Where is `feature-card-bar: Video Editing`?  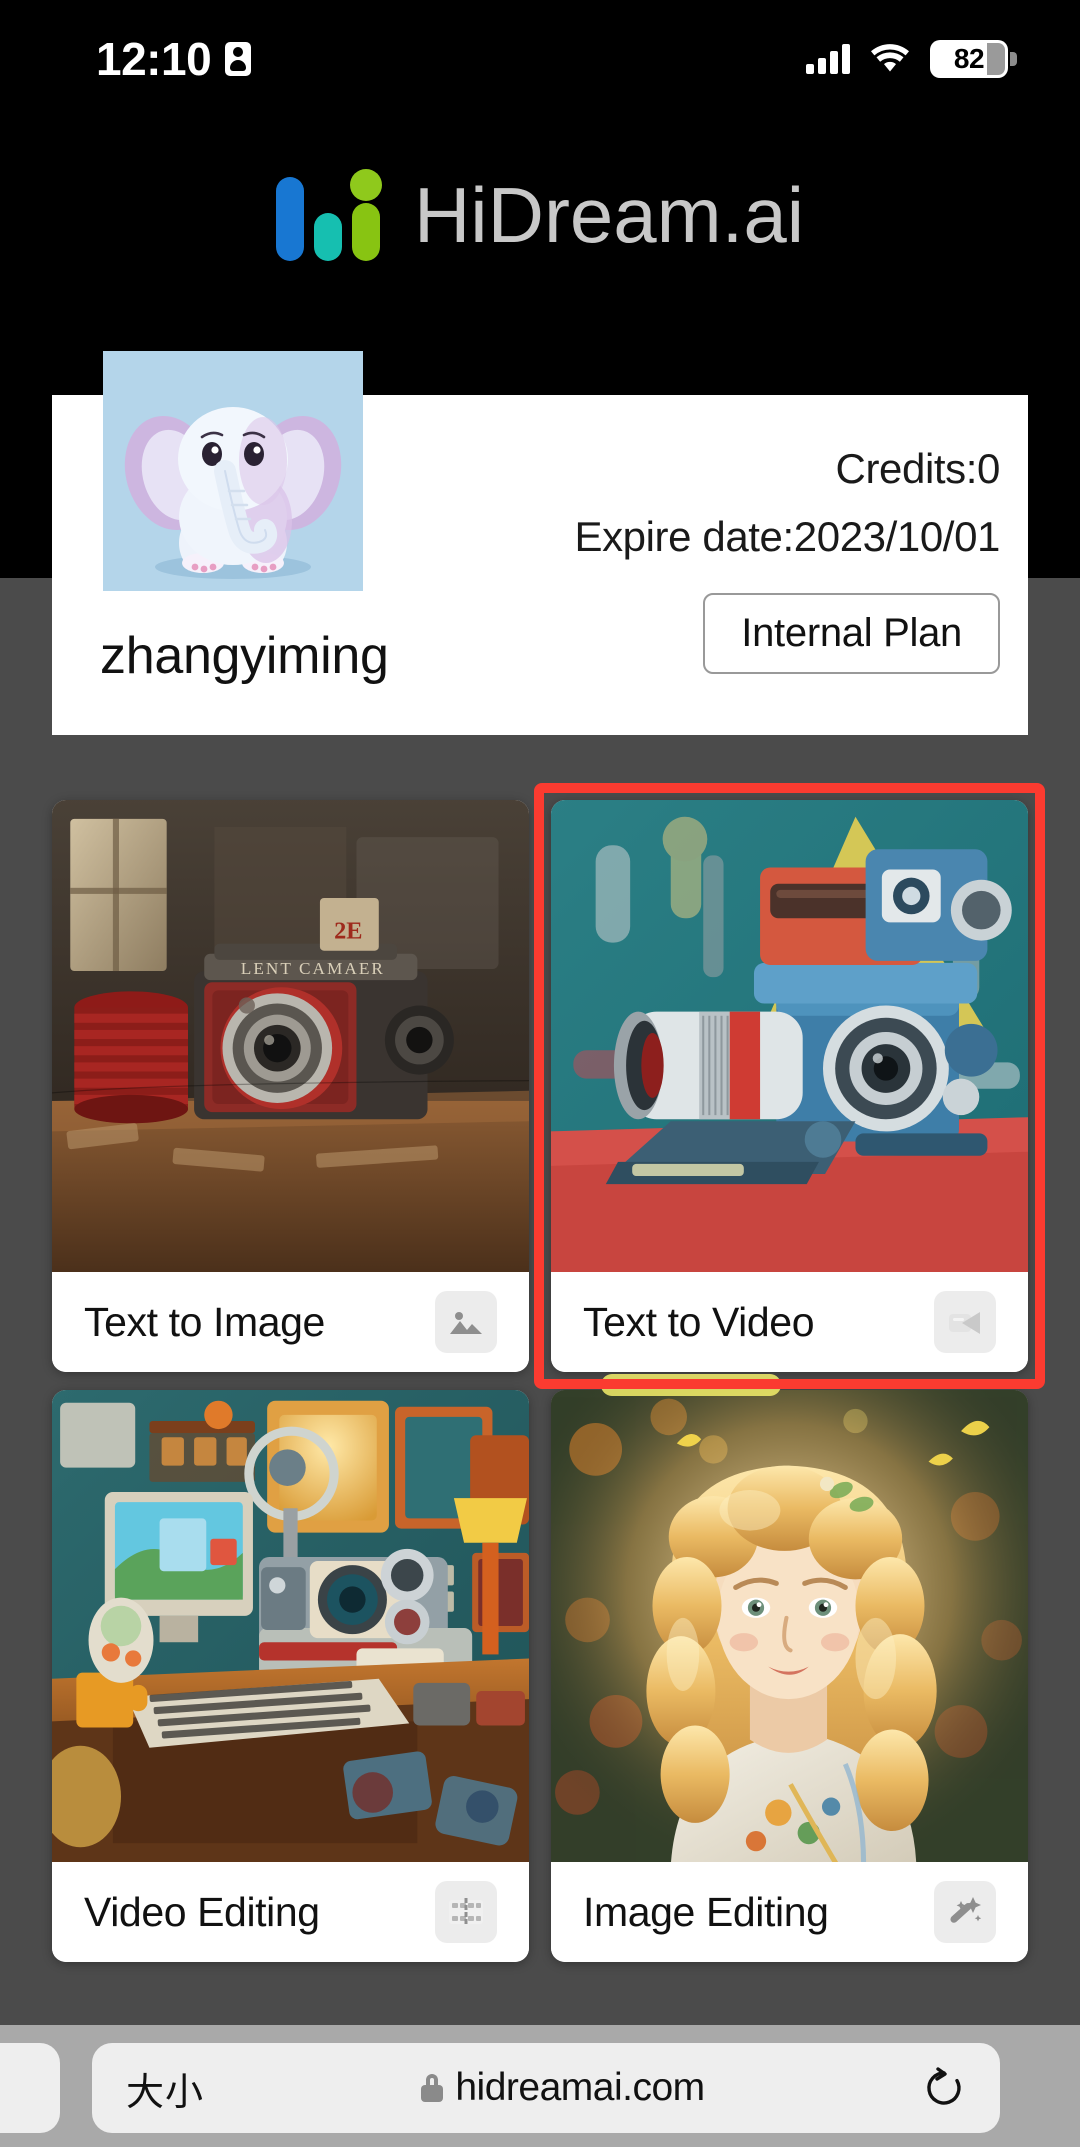 feature-card-bar: Video Editing is located at coordinates (290, 1912).